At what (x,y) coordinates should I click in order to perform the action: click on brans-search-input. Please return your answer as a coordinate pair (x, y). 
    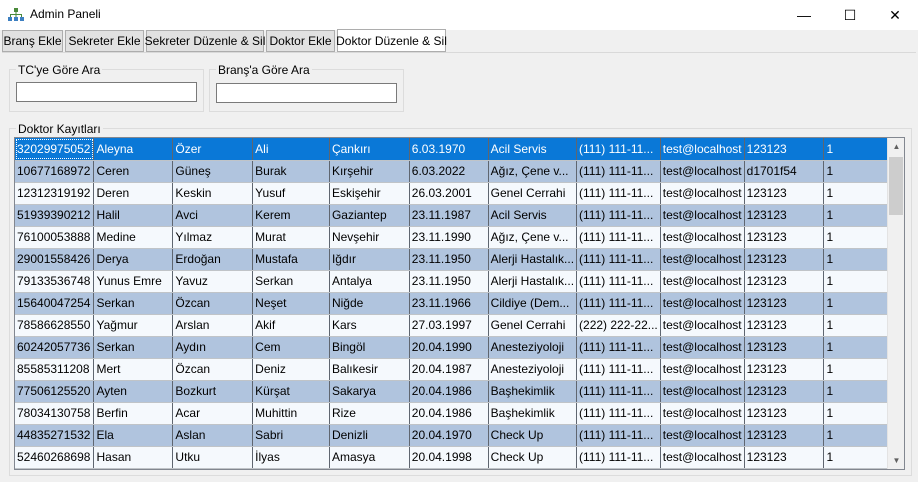
    Looking at the image, I should click on (306, 93).